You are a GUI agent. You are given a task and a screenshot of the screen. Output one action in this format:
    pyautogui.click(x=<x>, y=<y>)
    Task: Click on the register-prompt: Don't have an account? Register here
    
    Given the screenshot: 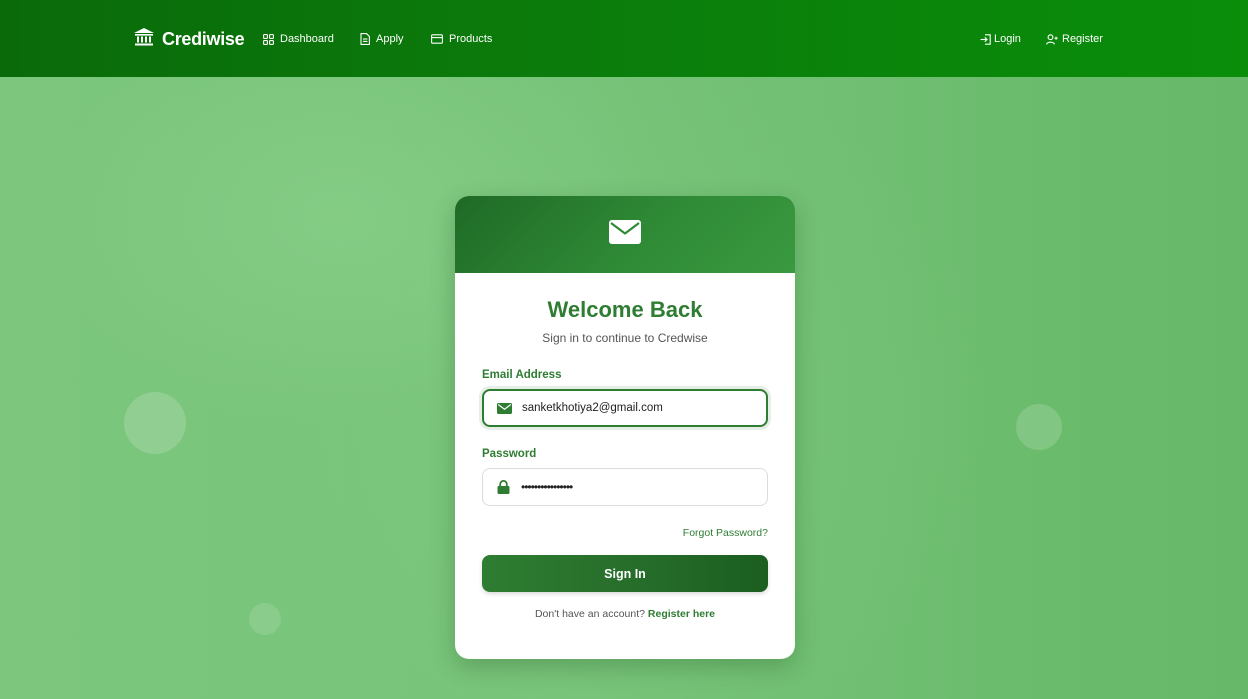 What is the action you would take?
    pyautogui.click(x=625, y=614)
    